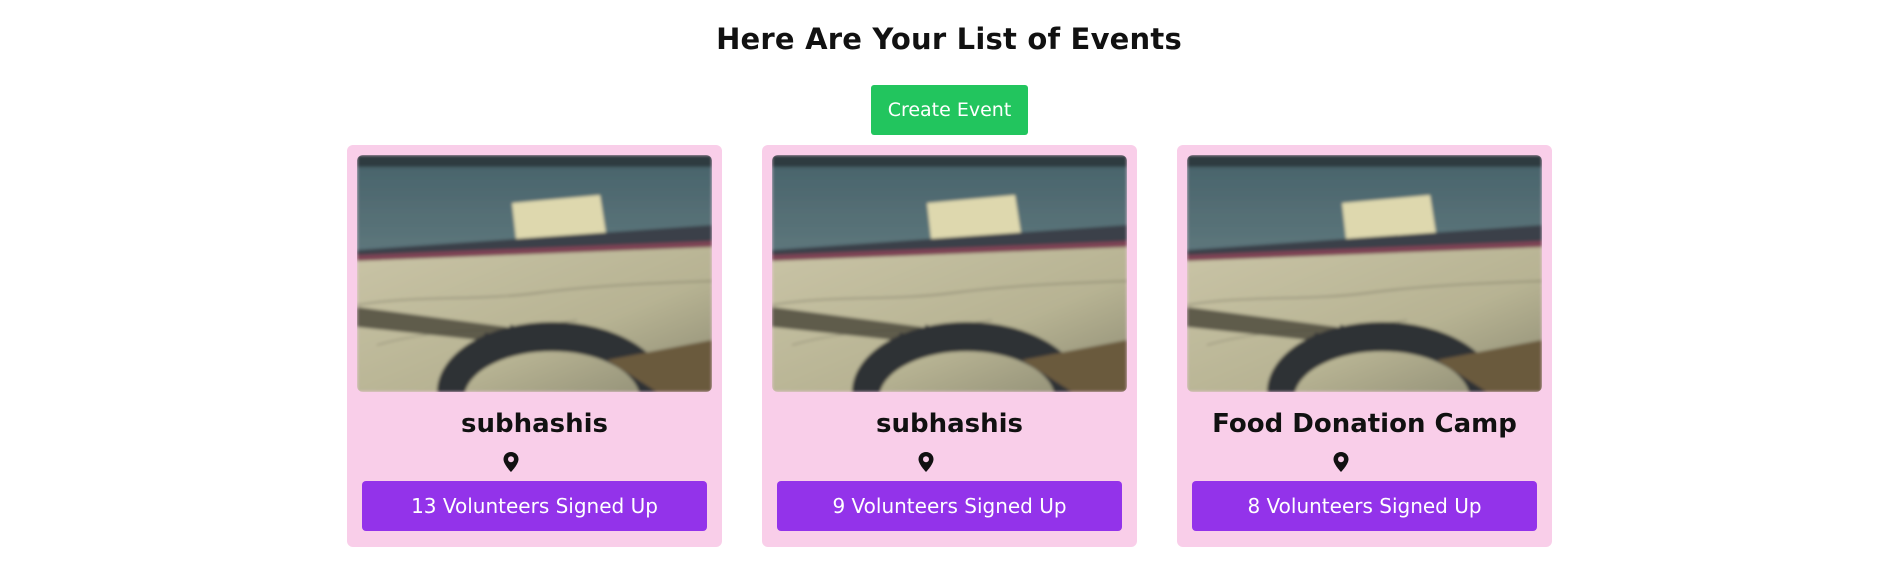  Describe the element at coordinates (534, 506) in the screenshot. I see `volunteers-signed-up-button: 13 Volunteers Signed Up` at that location.